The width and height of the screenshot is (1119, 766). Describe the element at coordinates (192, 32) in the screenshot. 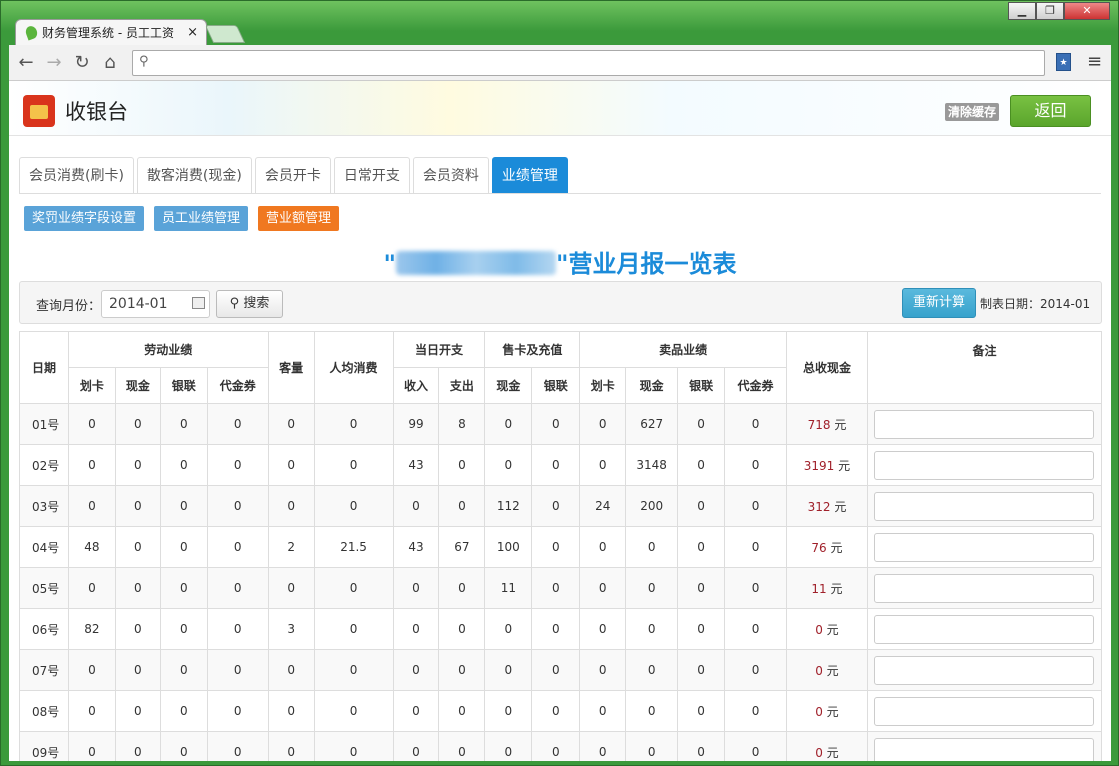

I see `close-tab-icon: ×` at that location.